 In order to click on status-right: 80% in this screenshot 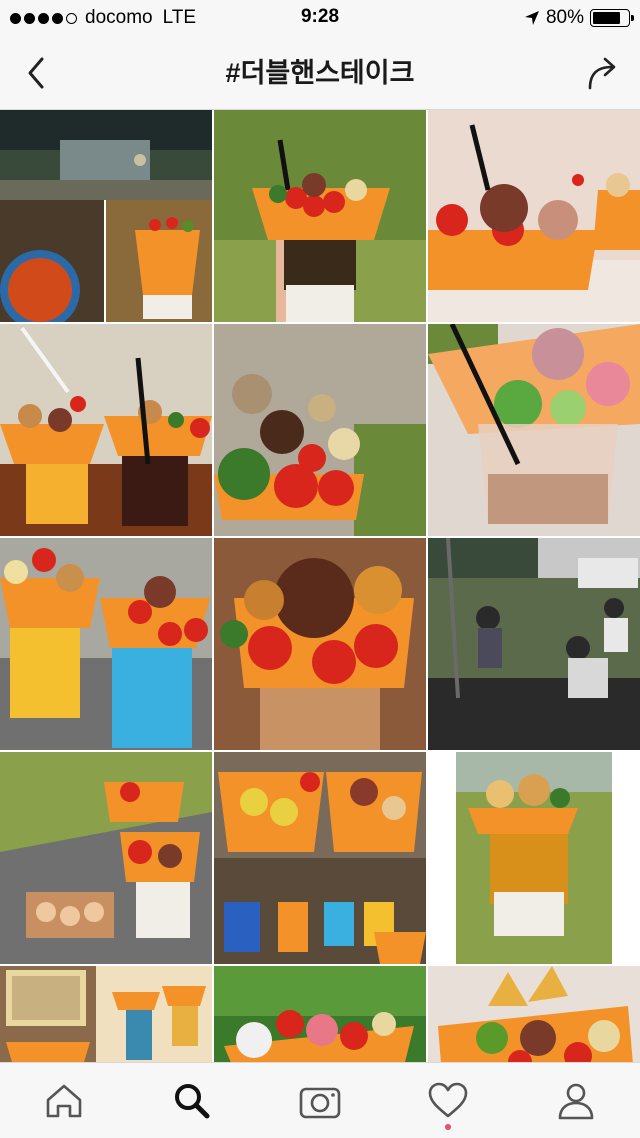, I will do `click(579, 18)`.